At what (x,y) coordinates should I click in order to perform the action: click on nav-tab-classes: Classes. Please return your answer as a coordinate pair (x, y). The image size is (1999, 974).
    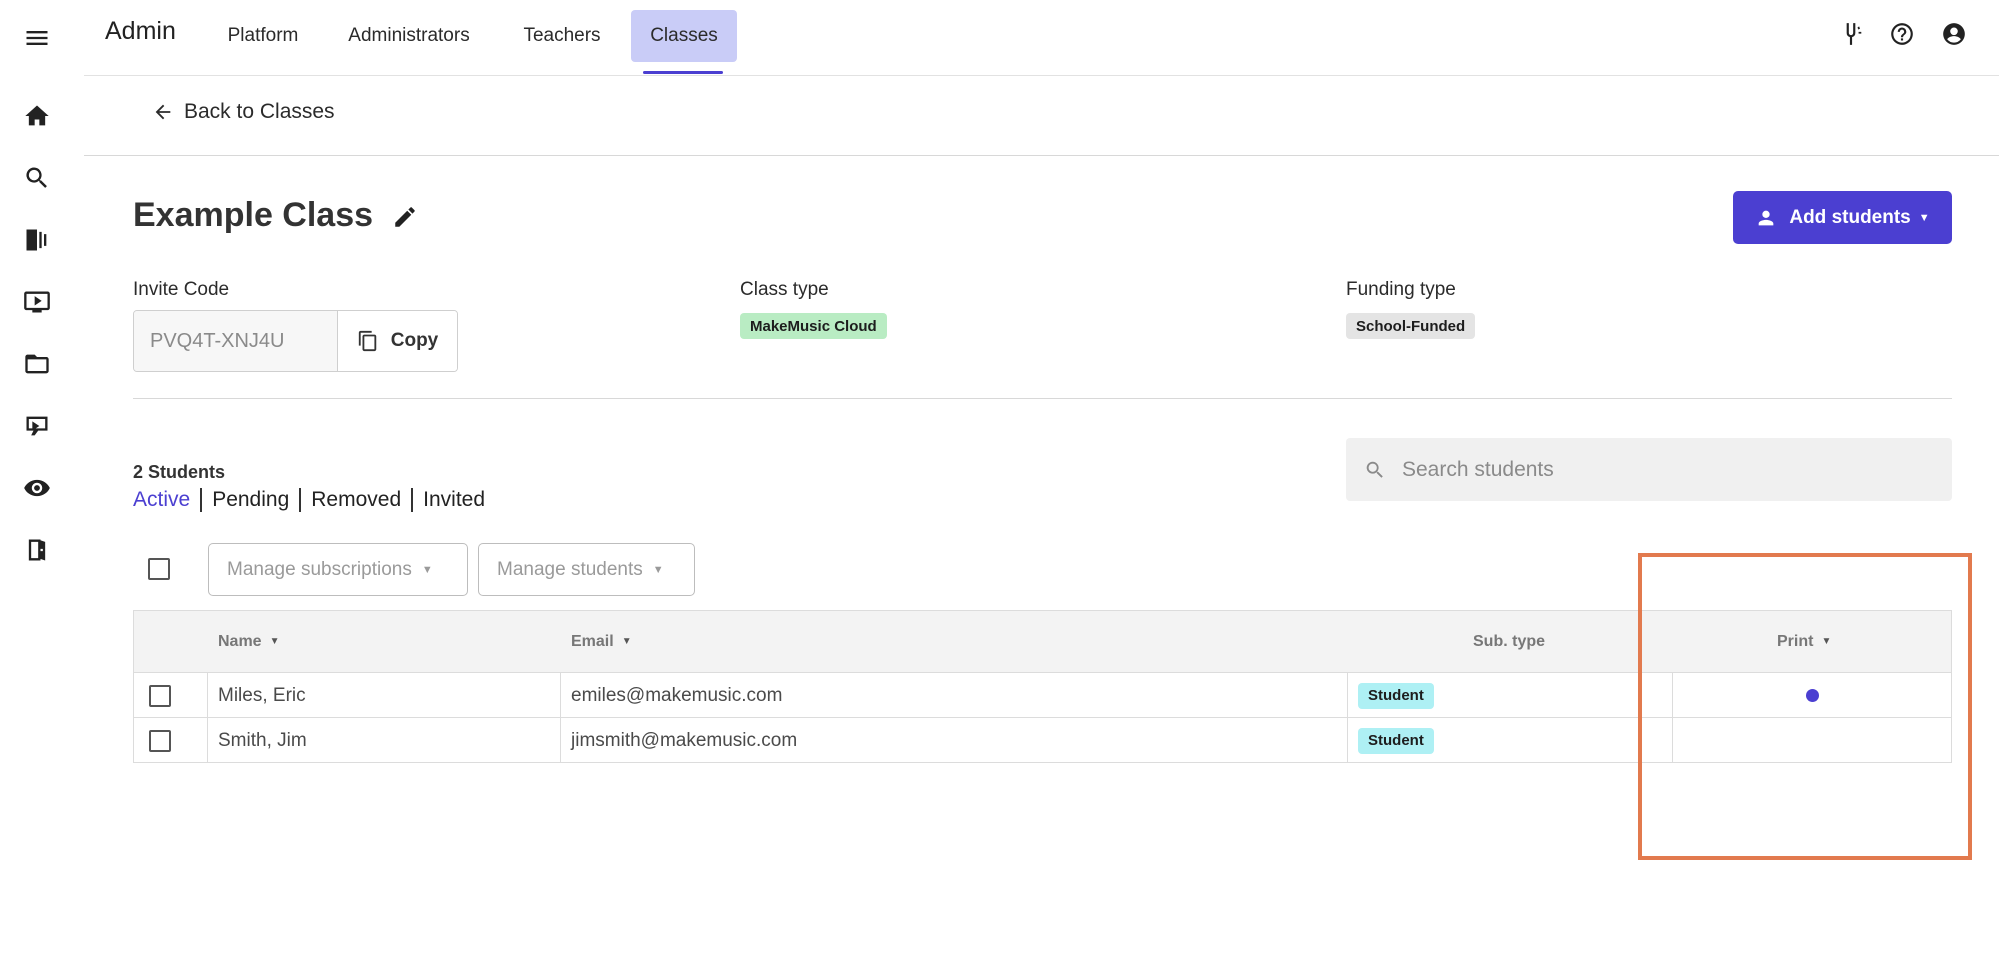
    Looking at the image, I should click on (684, 36).